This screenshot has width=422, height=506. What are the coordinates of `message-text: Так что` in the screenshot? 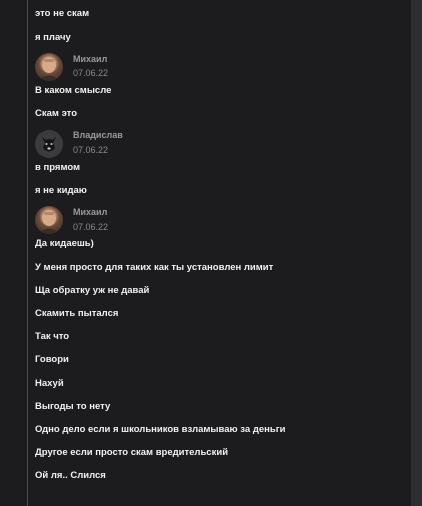 It's located at (52, 336).